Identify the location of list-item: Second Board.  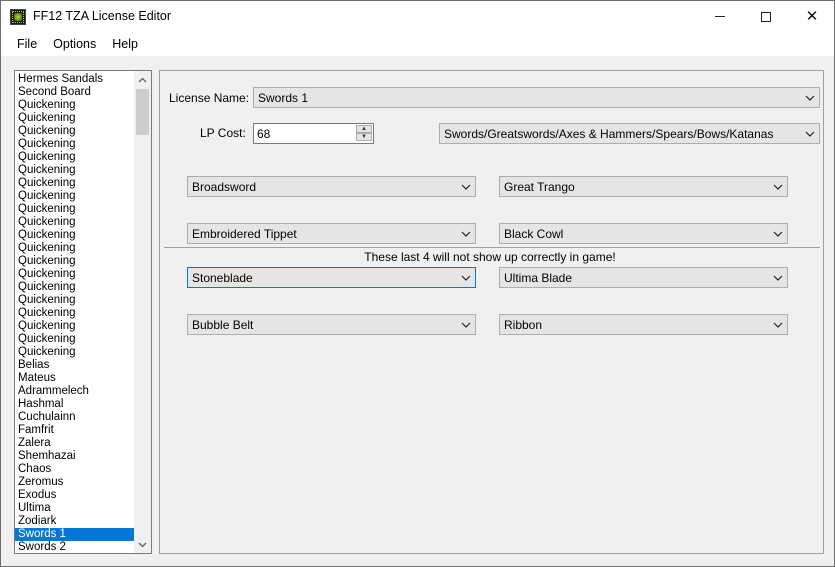
(75, 92).